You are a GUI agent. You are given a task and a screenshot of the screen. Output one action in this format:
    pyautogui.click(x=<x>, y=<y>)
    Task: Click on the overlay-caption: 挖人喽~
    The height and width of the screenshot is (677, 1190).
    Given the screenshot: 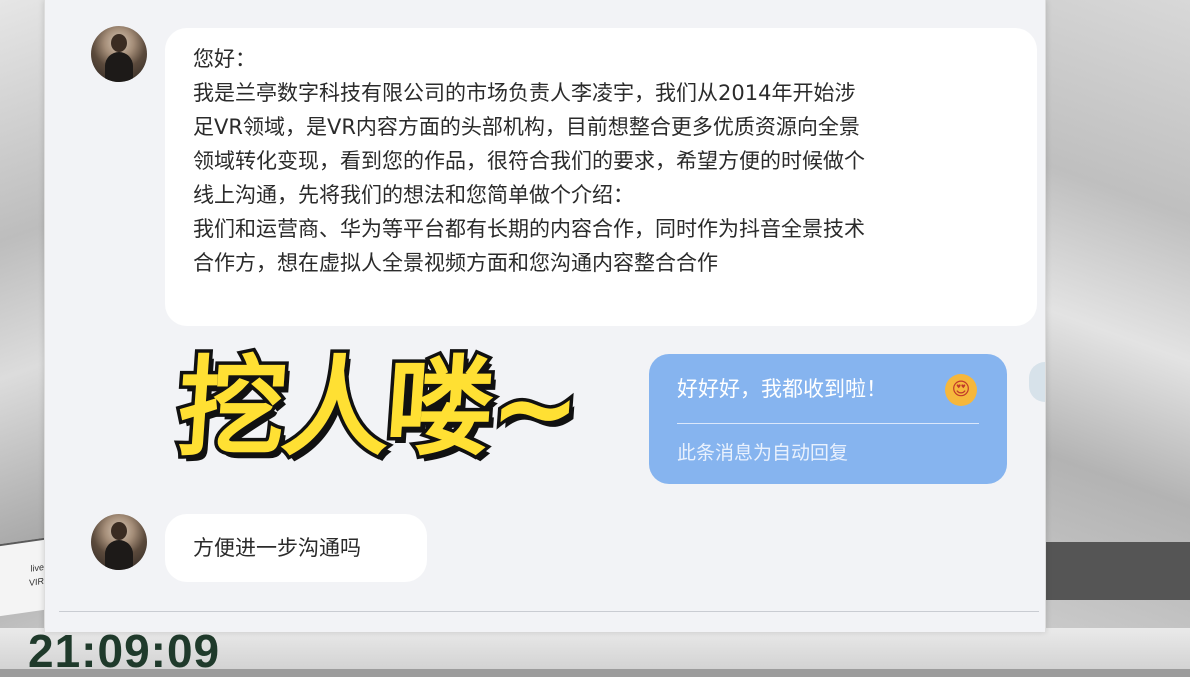 What is the action you would take?
    pyautogui.click(x=377, y=409)
    